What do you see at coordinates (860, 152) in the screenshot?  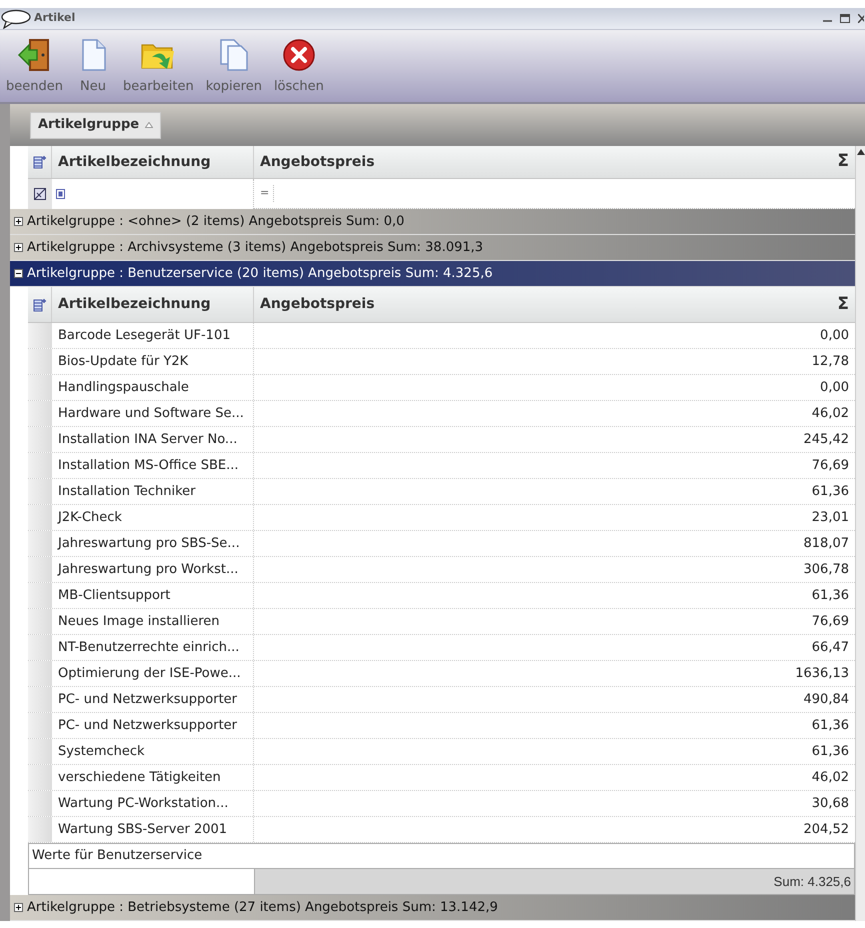 I see `scroll-up-icon` at bounding box center [860, 152].